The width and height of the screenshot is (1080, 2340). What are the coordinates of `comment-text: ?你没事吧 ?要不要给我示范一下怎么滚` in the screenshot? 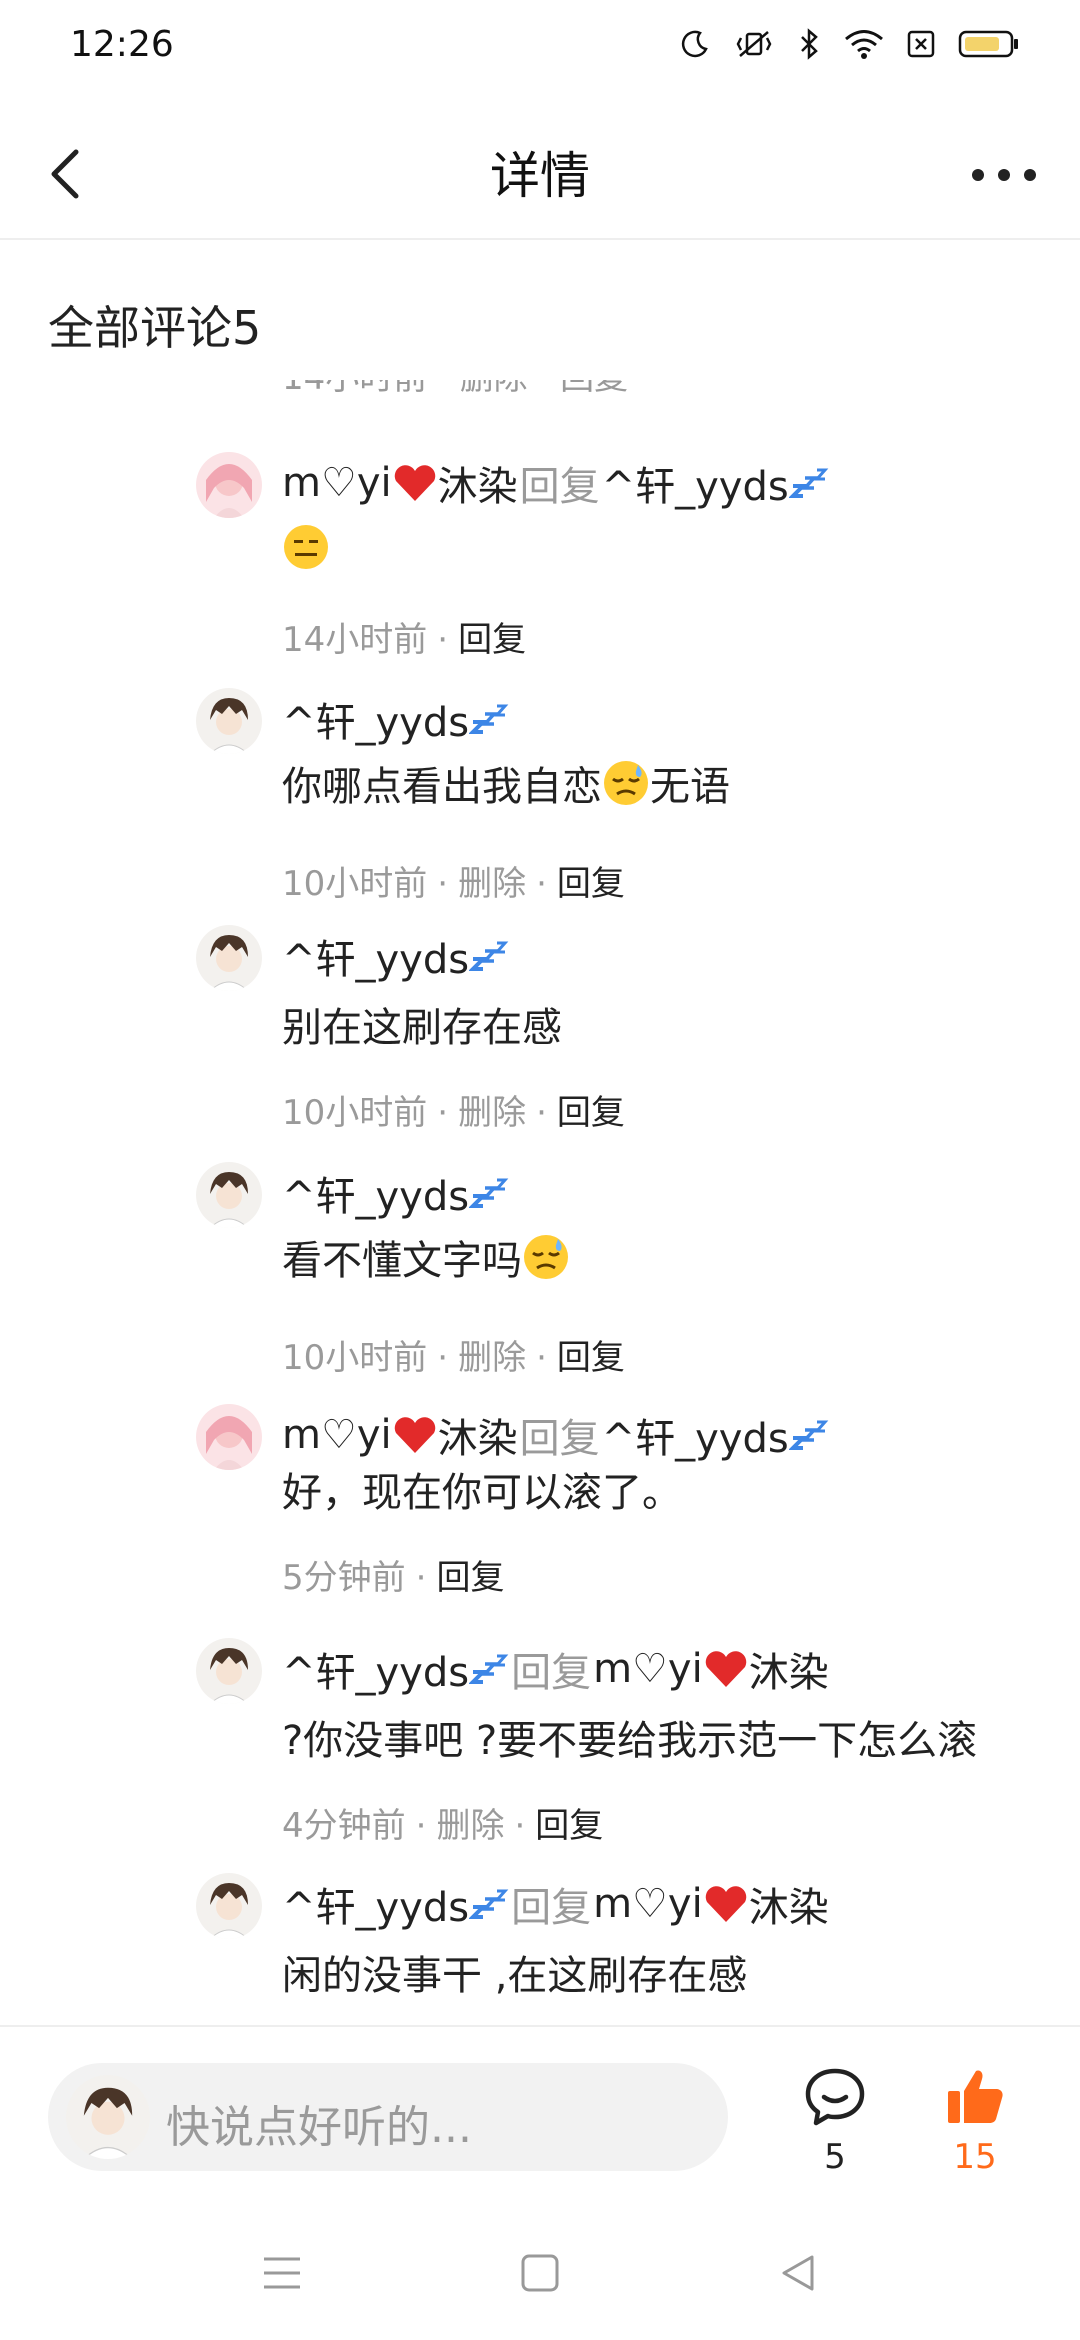 It's located at (630, 1741).